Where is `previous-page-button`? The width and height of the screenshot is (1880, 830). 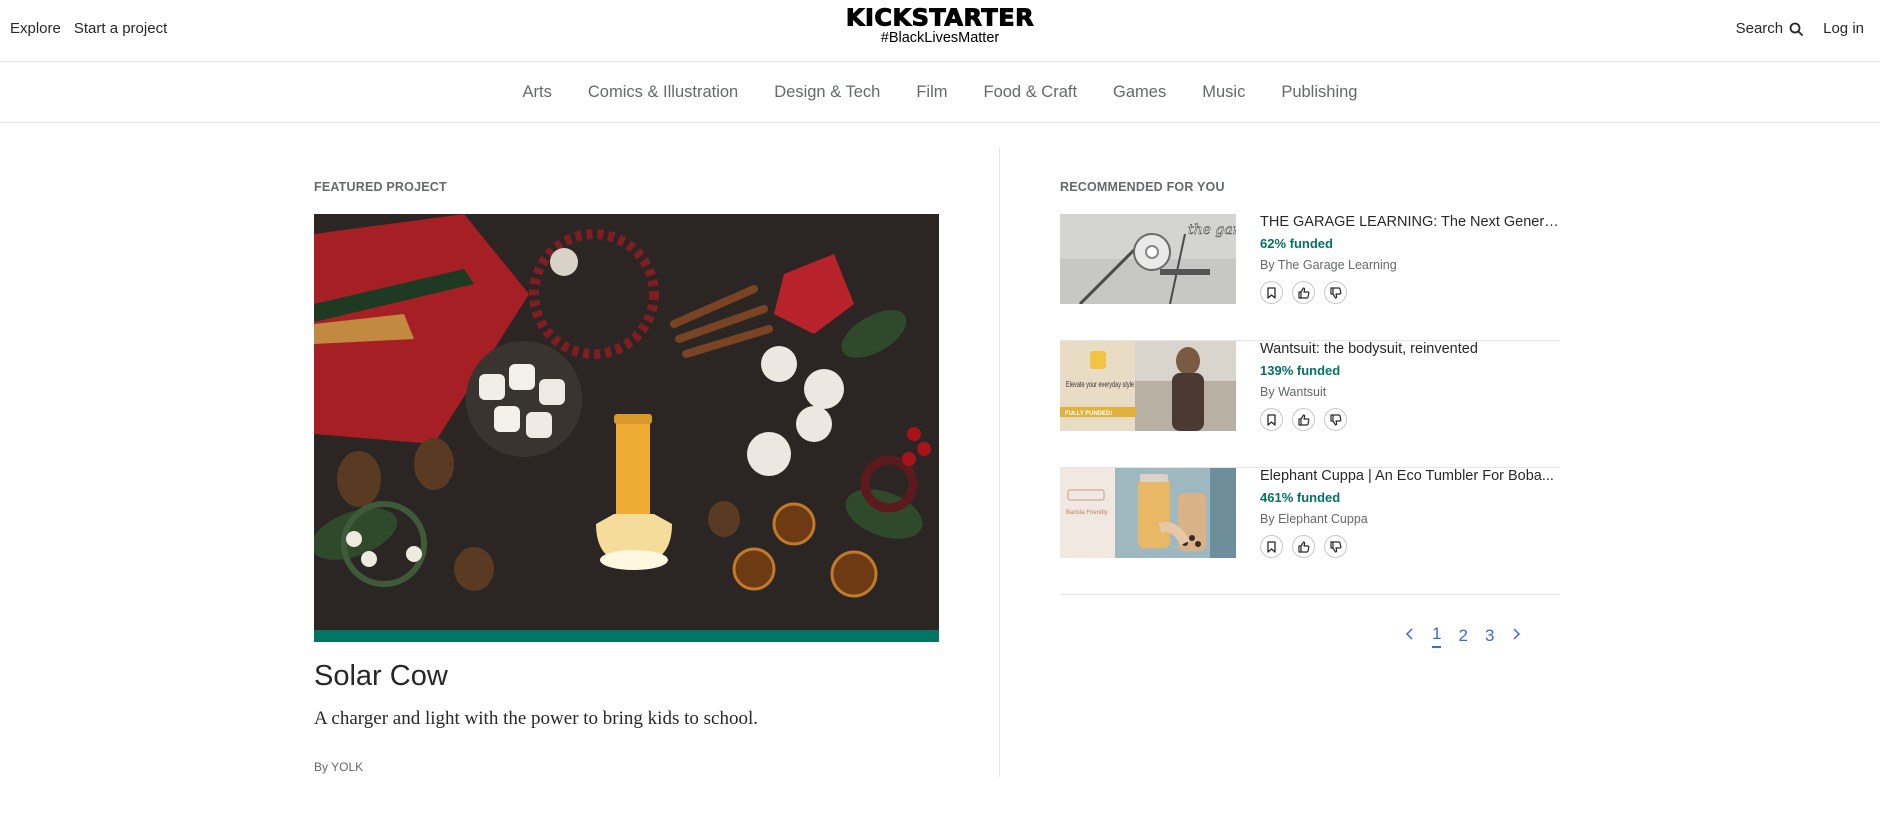 previous-page-button is located at coordinates (1410, 636).